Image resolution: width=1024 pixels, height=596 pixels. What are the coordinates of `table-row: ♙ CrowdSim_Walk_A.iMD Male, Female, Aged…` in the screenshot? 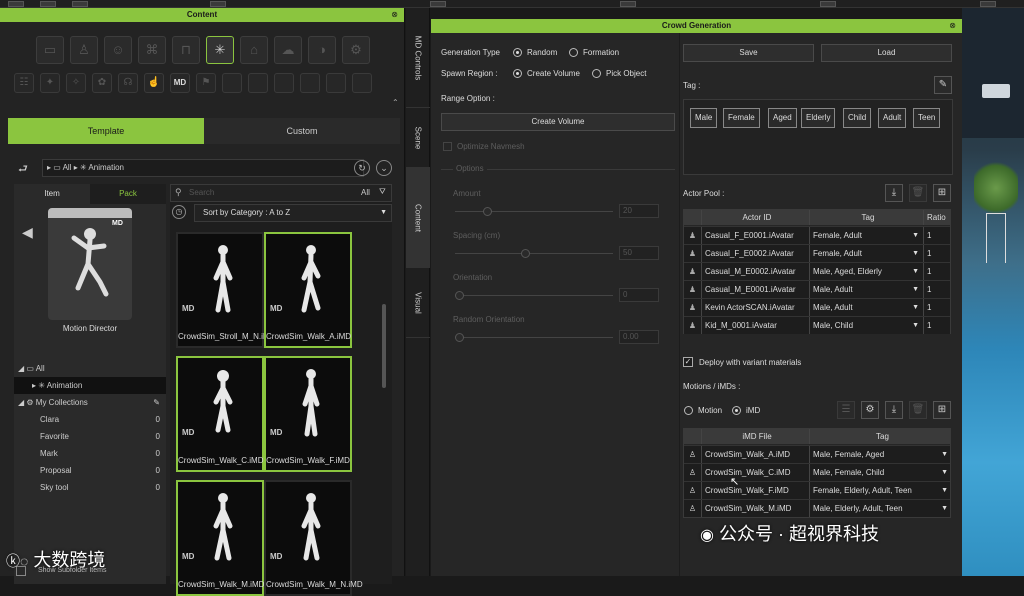 It's located at (817, 454).